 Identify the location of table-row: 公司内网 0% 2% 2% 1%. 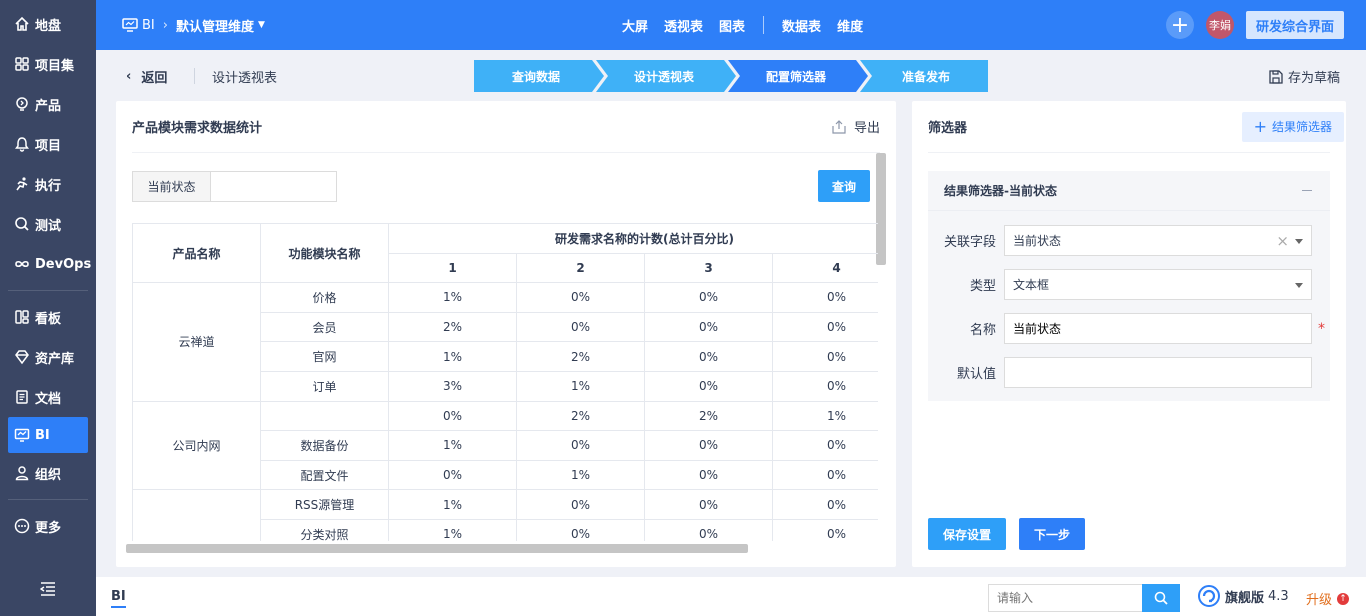
(505, 445).